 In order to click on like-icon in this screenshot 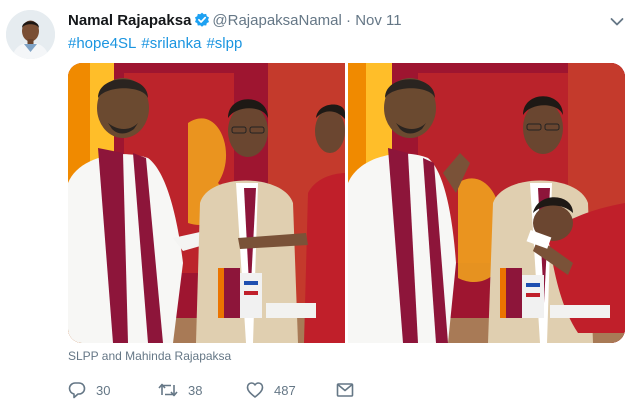, I will do `click(255, 390)`.